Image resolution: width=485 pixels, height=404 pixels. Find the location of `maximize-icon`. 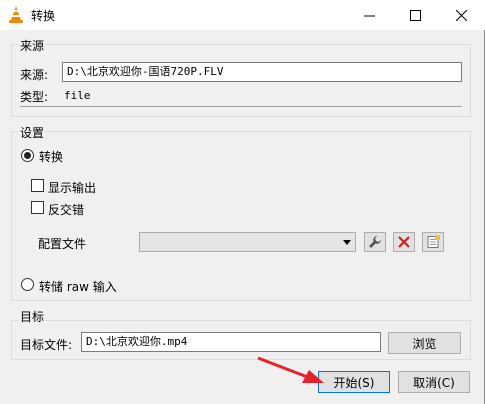

maximize-icon is located at coordinates (415, 15).